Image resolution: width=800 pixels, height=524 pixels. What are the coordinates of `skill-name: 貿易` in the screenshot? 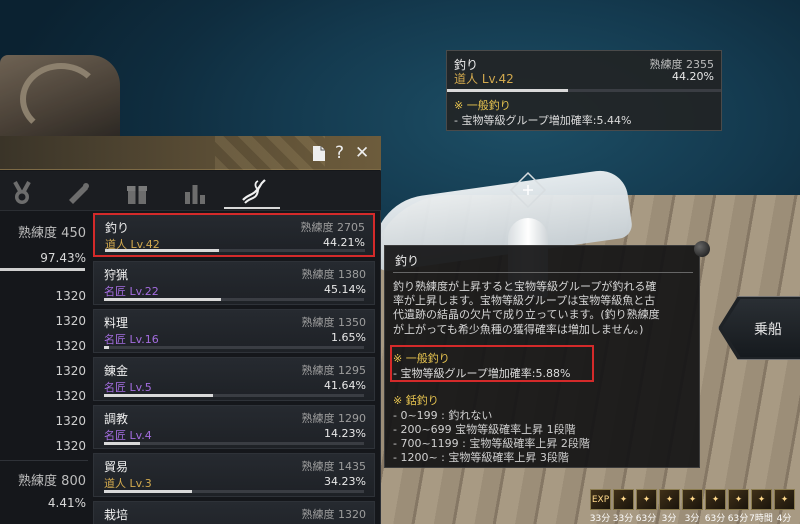 It's located at (116, 467).